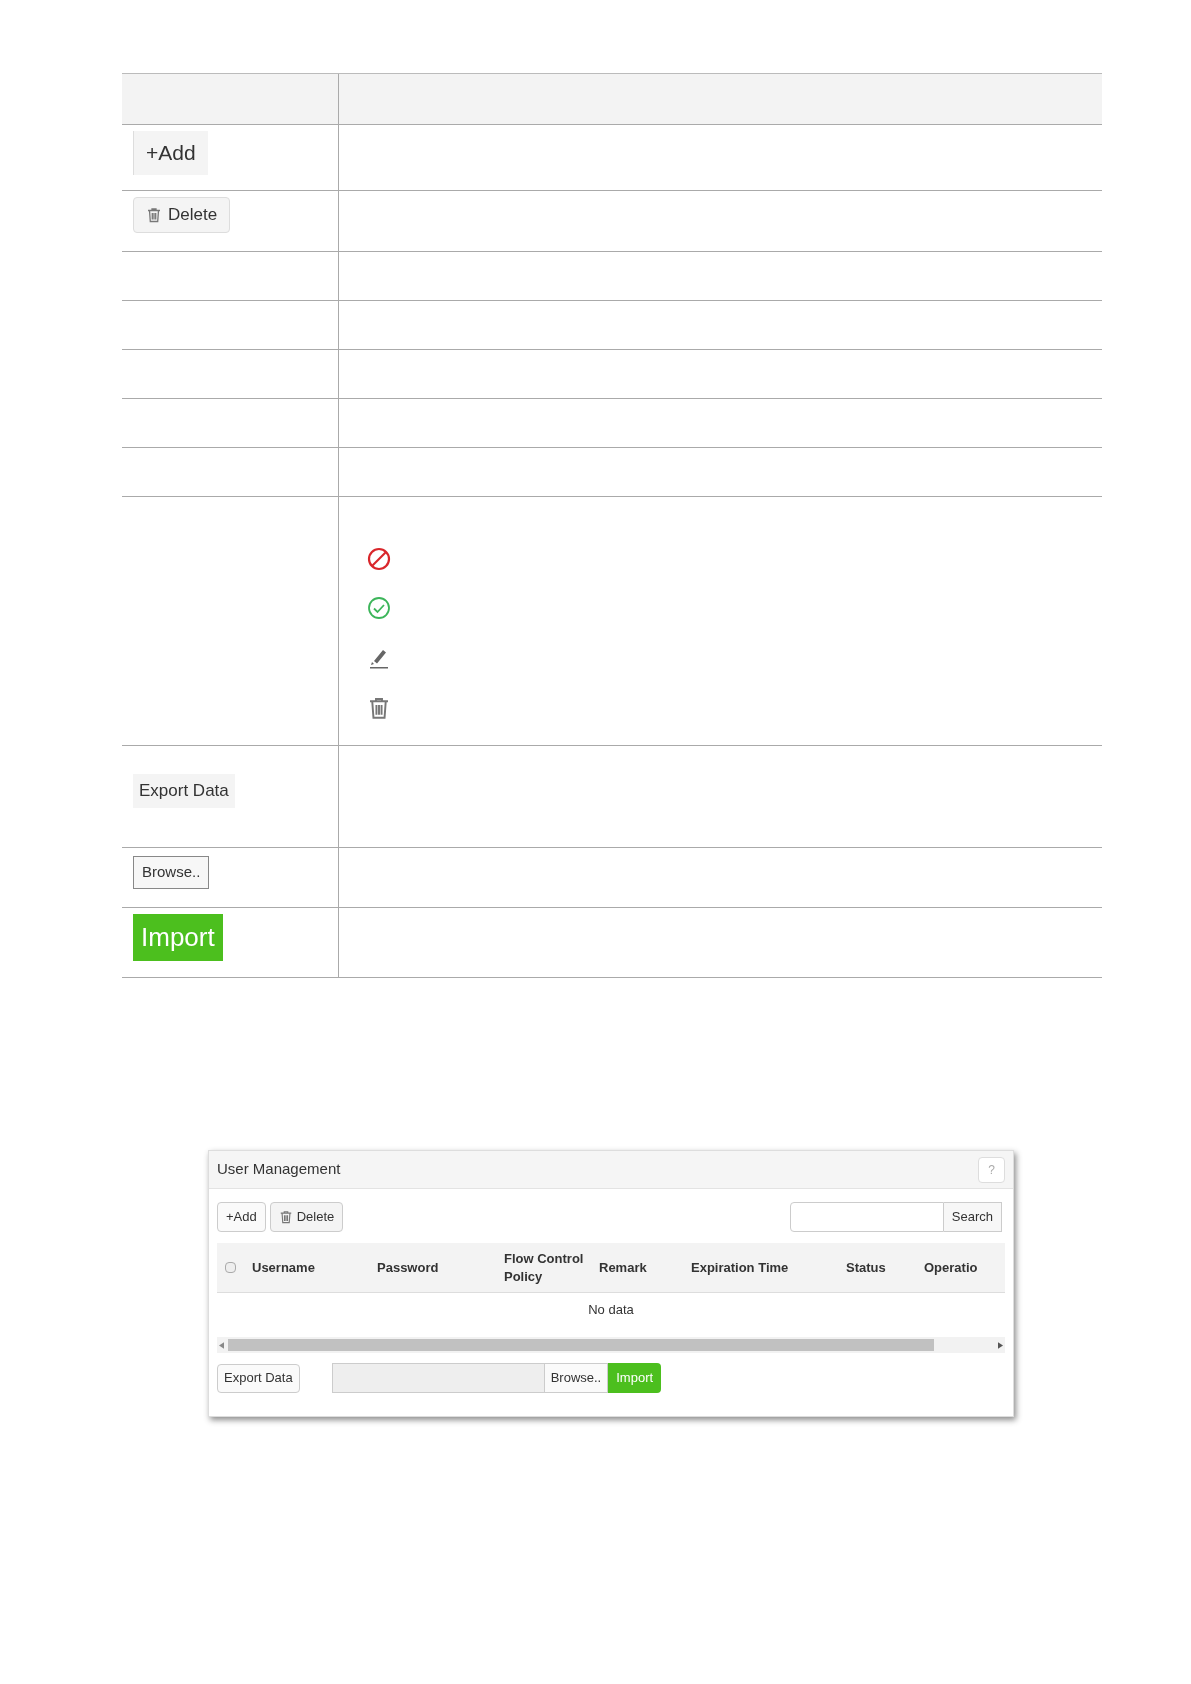  Describe the element at coordinates (611, 1310) in the screenshot. I see `empty-message: No data` at that location.